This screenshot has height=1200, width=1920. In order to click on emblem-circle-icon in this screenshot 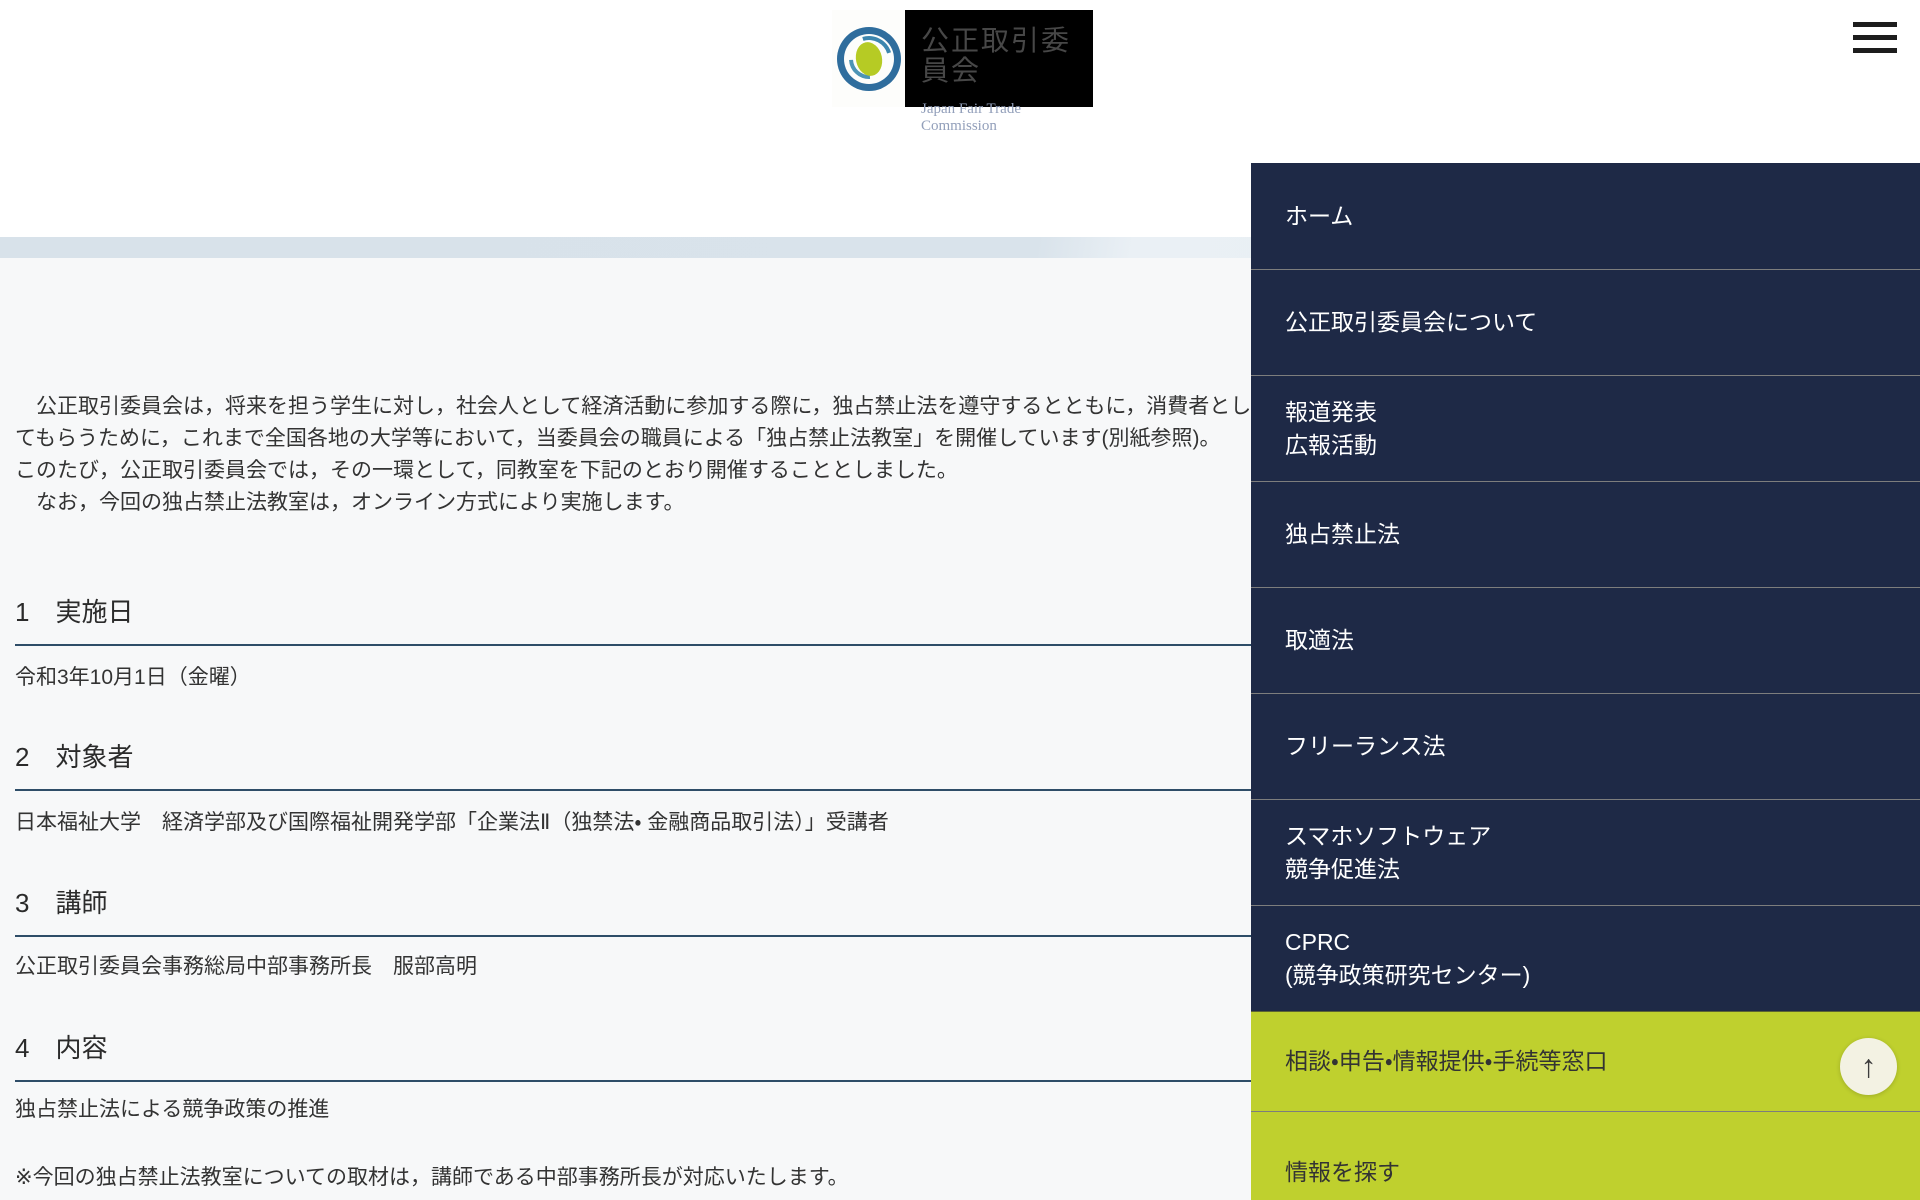, I will do `click(868, 58)`.